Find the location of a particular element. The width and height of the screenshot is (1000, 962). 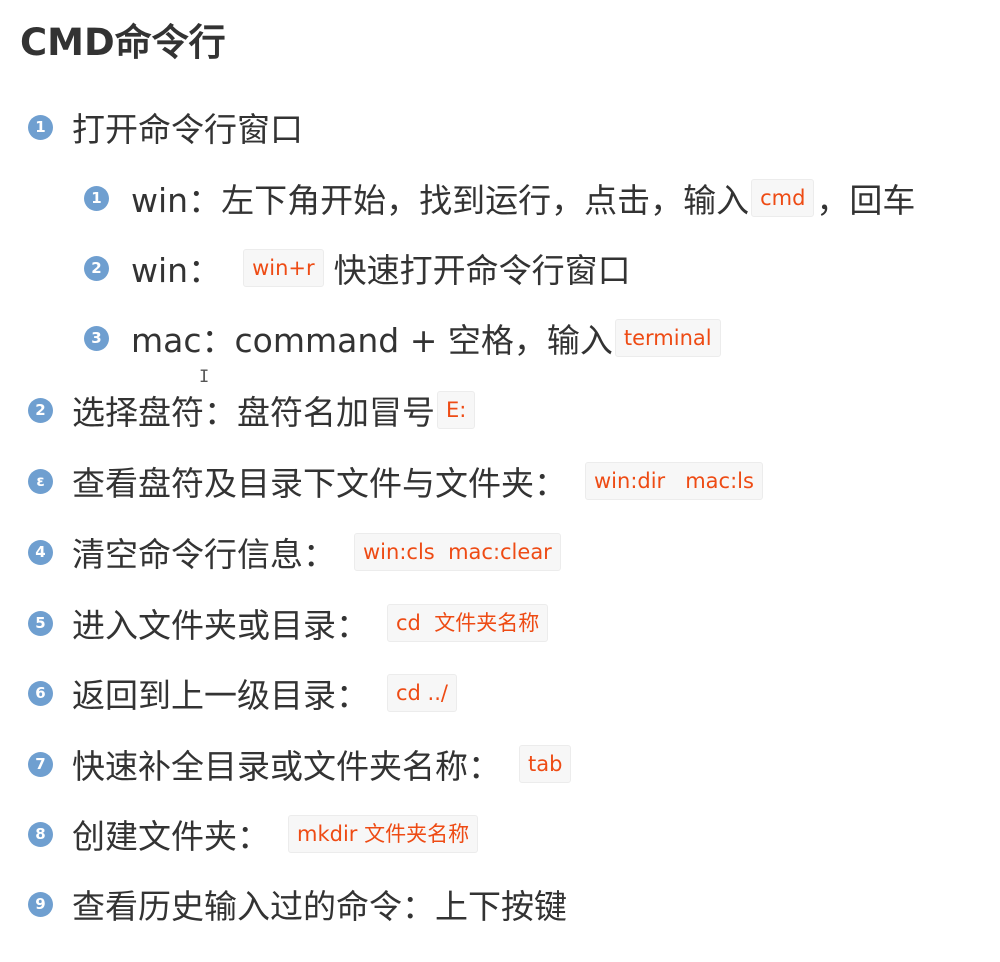

item-text: 打开命令行窗口 is located at coordinates (187, 129).